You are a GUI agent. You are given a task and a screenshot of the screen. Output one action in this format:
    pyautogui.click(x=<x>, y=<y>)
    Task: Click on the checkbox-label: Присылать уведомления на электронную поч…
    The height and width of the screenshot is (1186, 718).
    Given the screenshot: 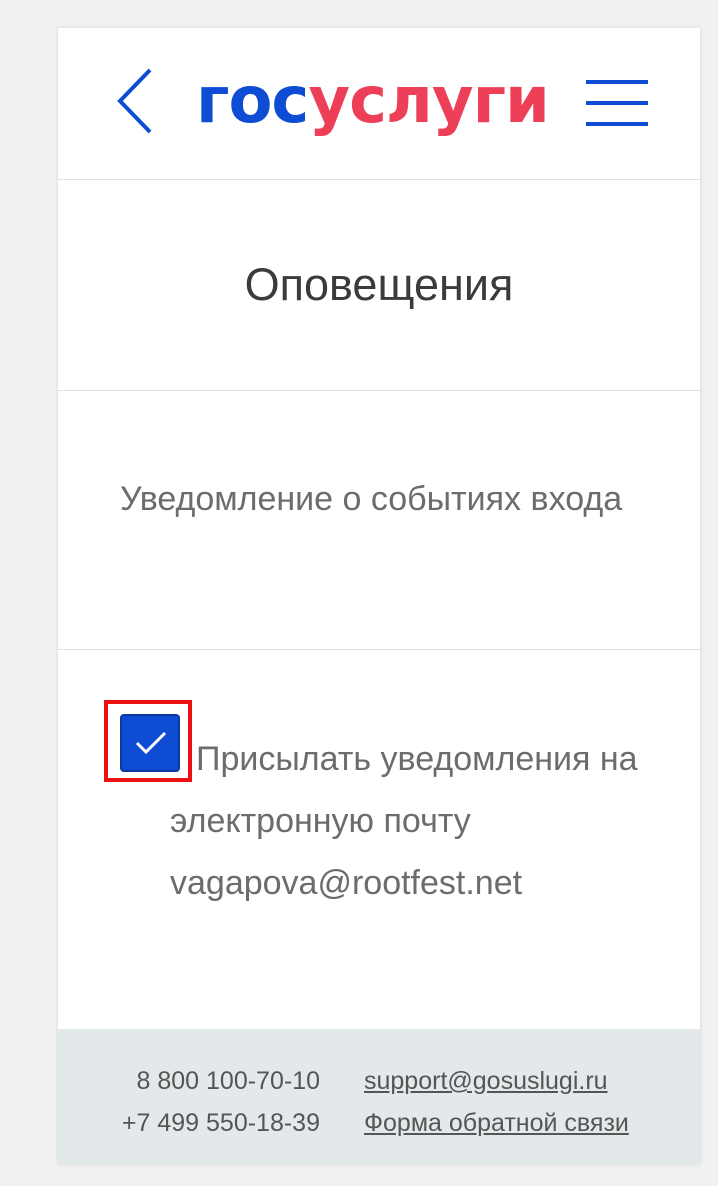 What is the action you would take?
    pyautogui.click(x=405, y=821)
    